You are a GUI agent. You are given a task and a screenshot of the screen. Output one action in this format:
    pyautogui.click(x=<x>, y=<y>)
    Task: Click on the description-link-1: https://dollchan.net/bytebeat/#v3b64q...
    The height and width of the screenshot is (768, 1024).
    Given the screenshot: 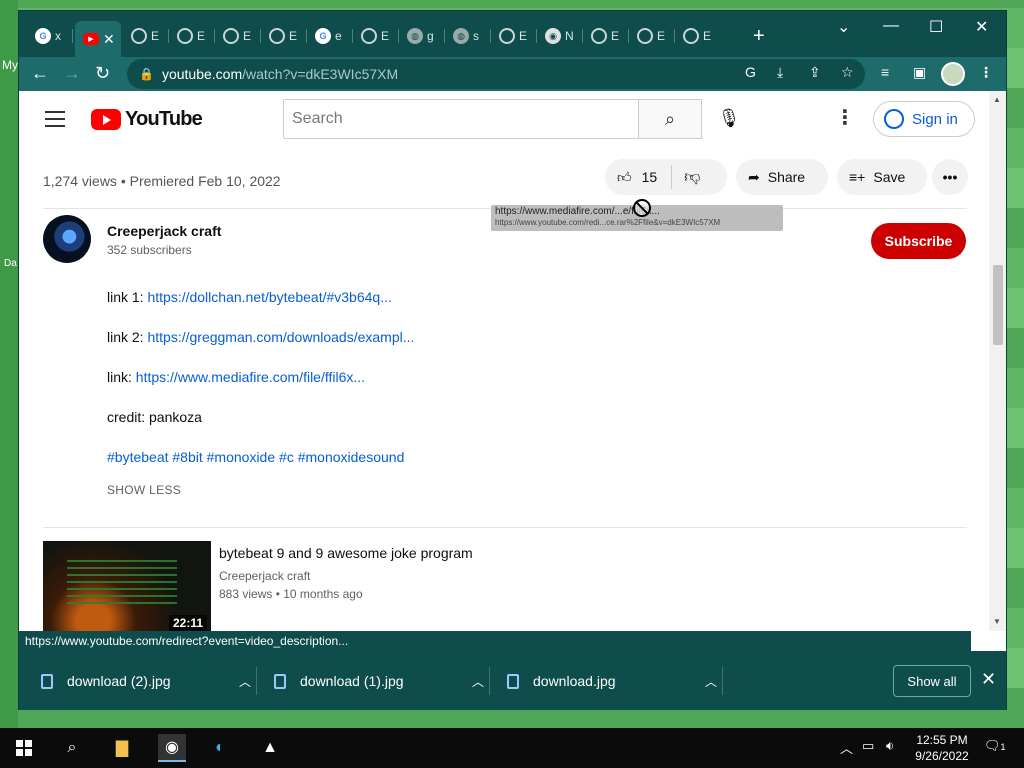 What is the action you would take?
    pyautogui.click(x=269, y=297)
    